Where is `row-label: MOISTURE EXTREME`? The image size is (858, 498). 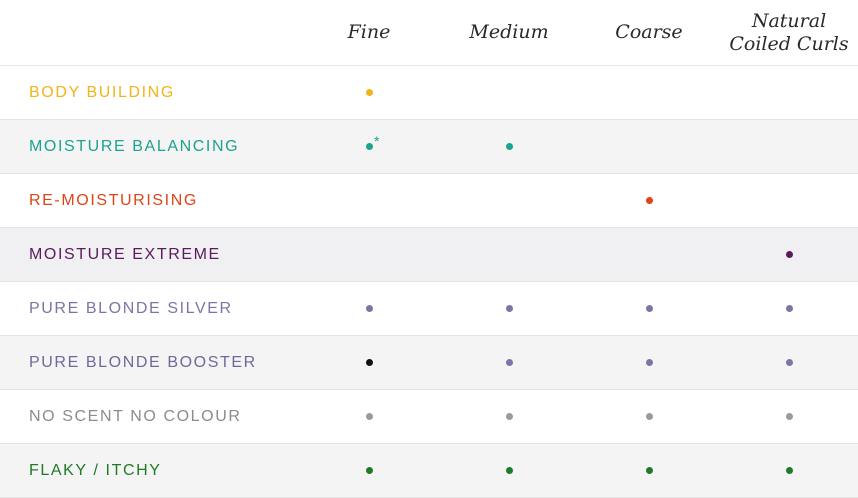 row-label: MOISTURE EXTREME is located at coordinates (125, 254).